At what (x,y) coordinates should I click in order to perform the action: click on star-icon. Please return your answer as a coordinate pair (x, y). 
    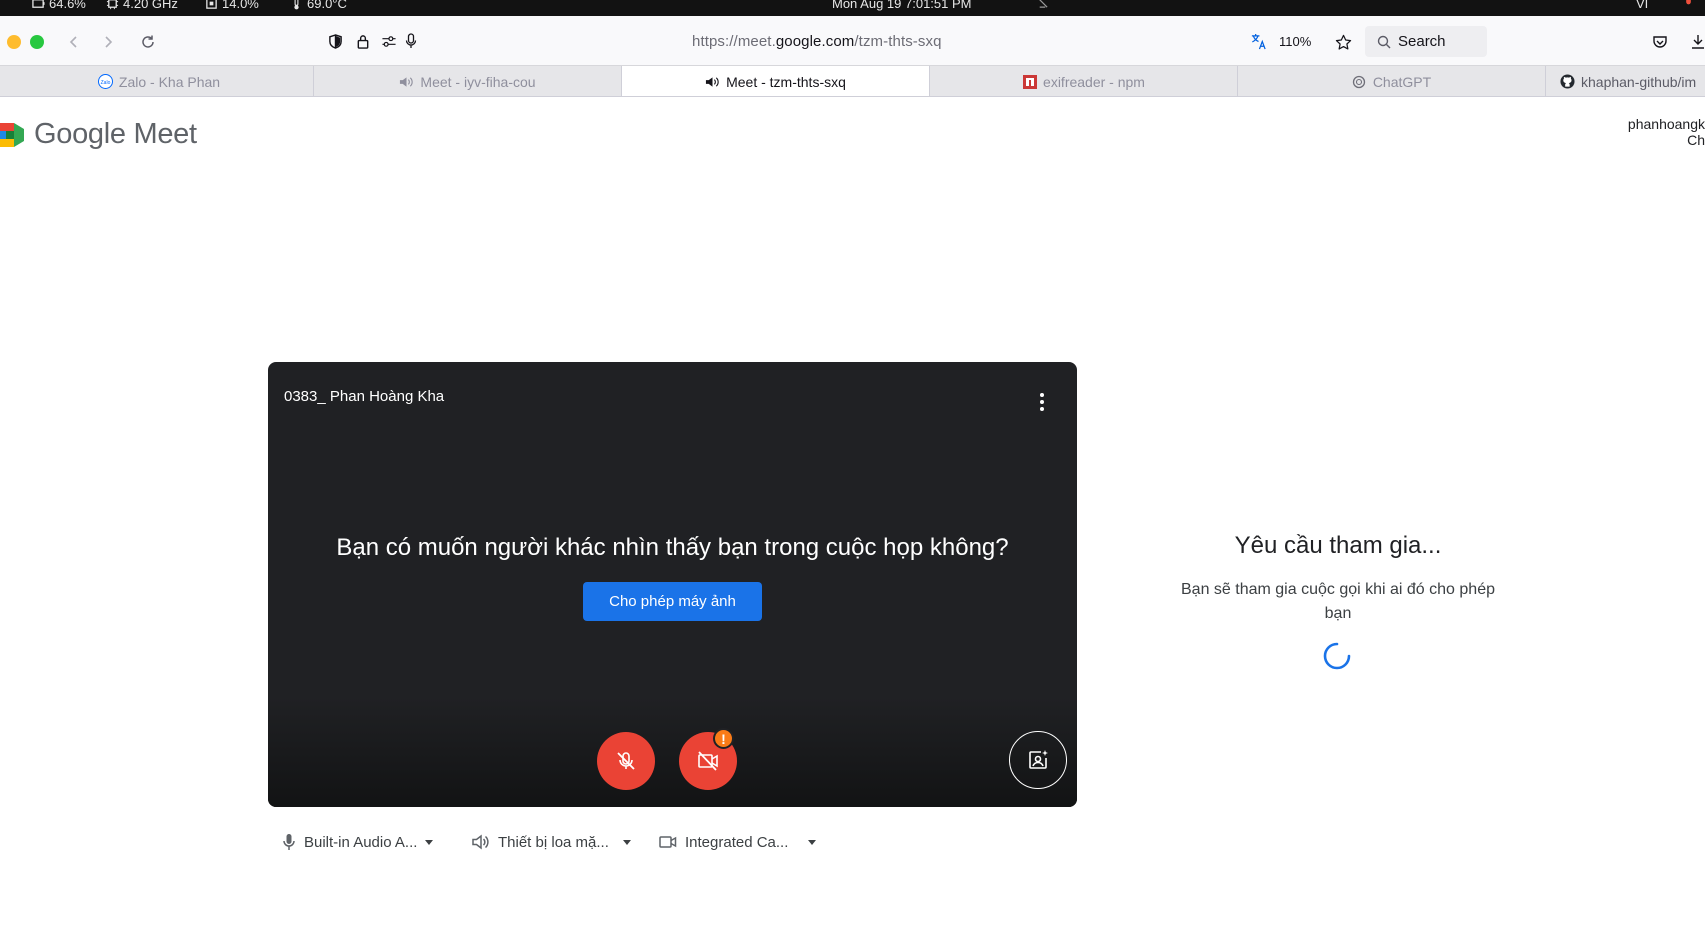
    Looking at the image, I should click on (1343, 42).